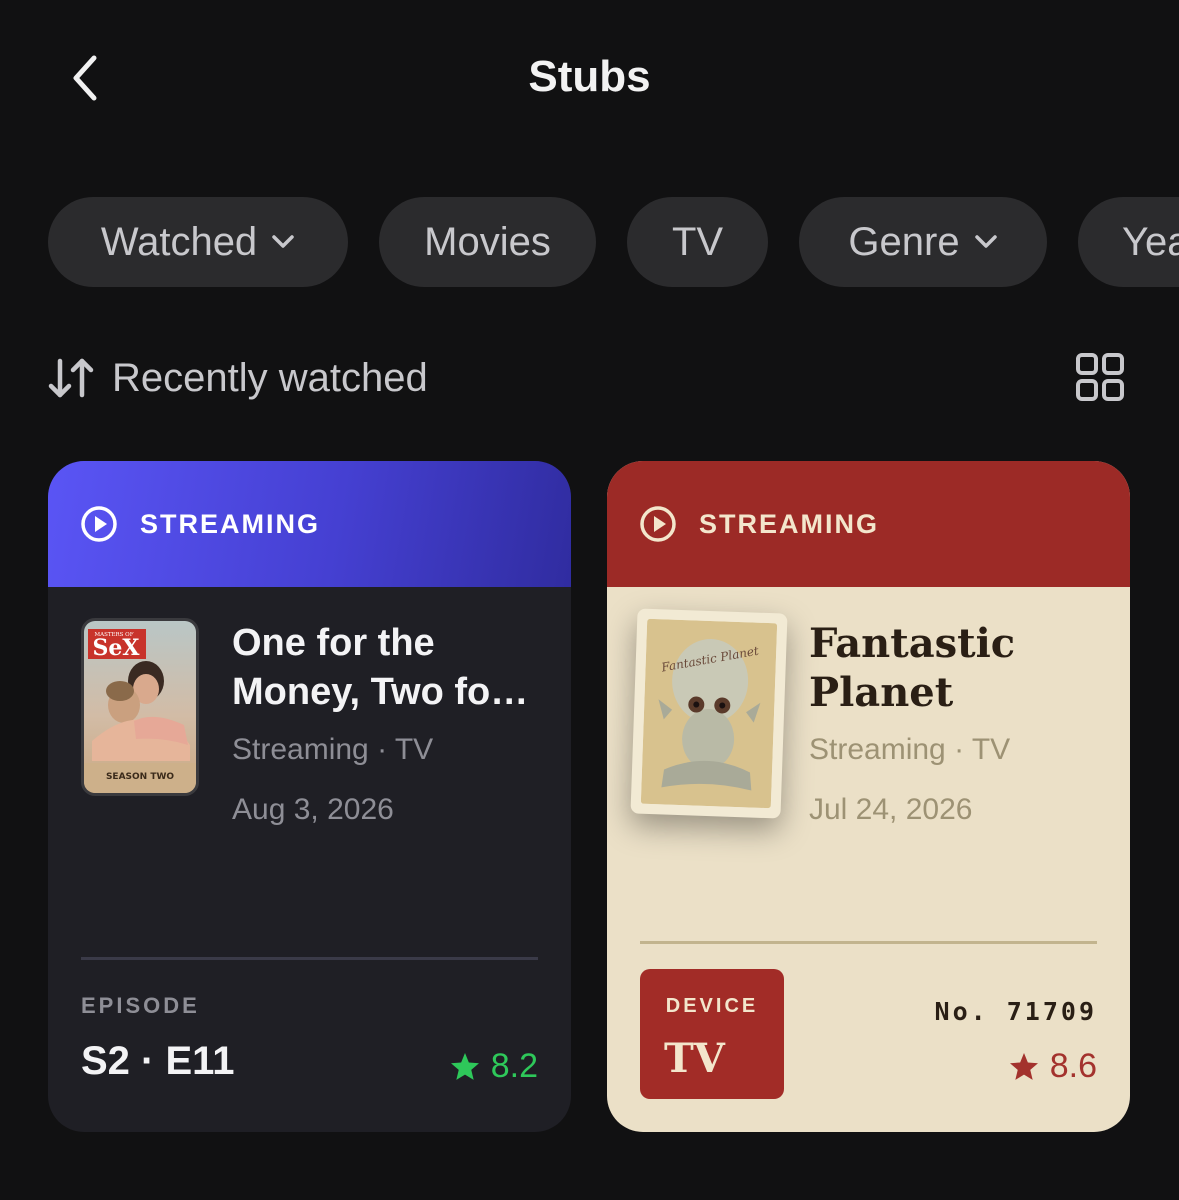  Describe the element at coordinates (589, 76) in the screenshot. I see `page-title: Stubs` at that location.